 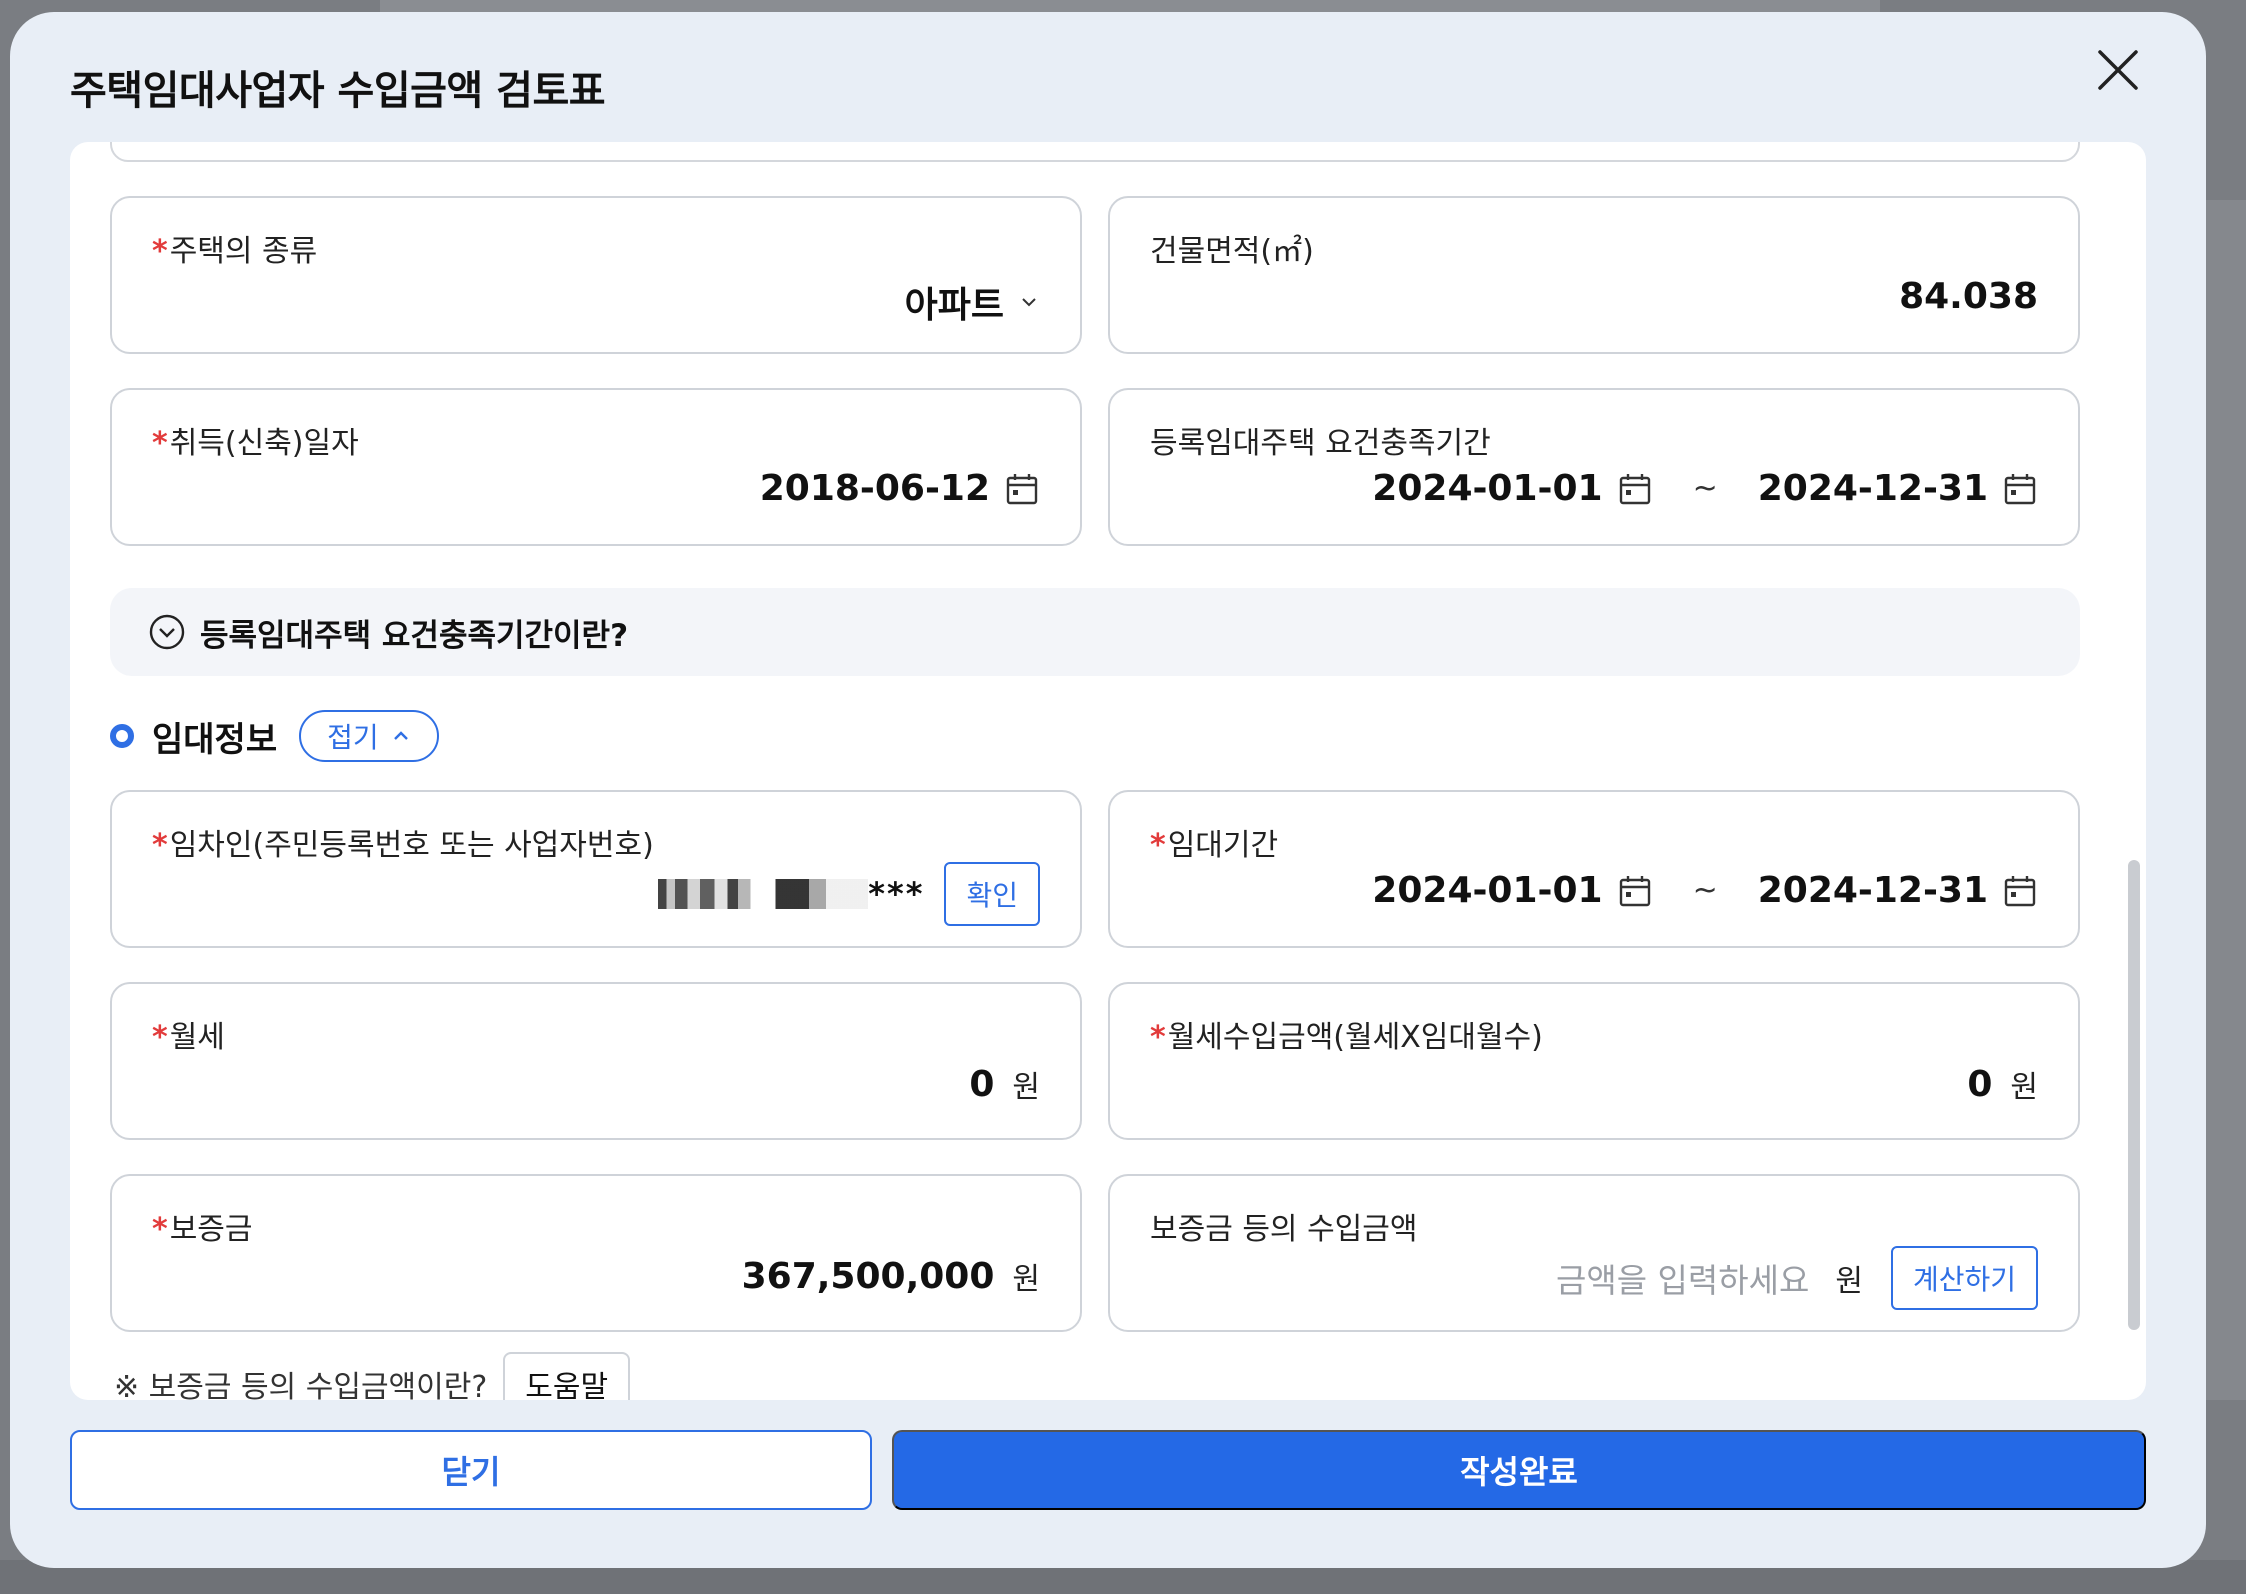 What do you see at coordinates (264, 443) in the screenshot?
I see `acquisition-date-label: 취득(신축)일자` at bounding box center [264, 443].